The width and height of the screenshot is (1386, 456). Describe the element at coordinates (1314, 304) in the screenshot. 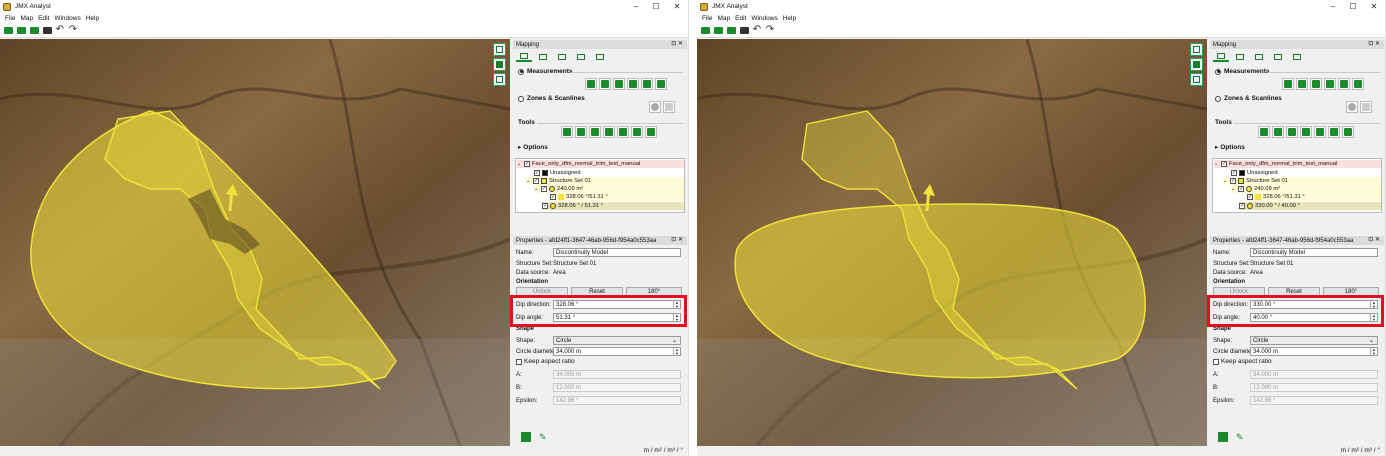

I see `dip-direction-field: 330.00 ° ▲ ▼` at that location.